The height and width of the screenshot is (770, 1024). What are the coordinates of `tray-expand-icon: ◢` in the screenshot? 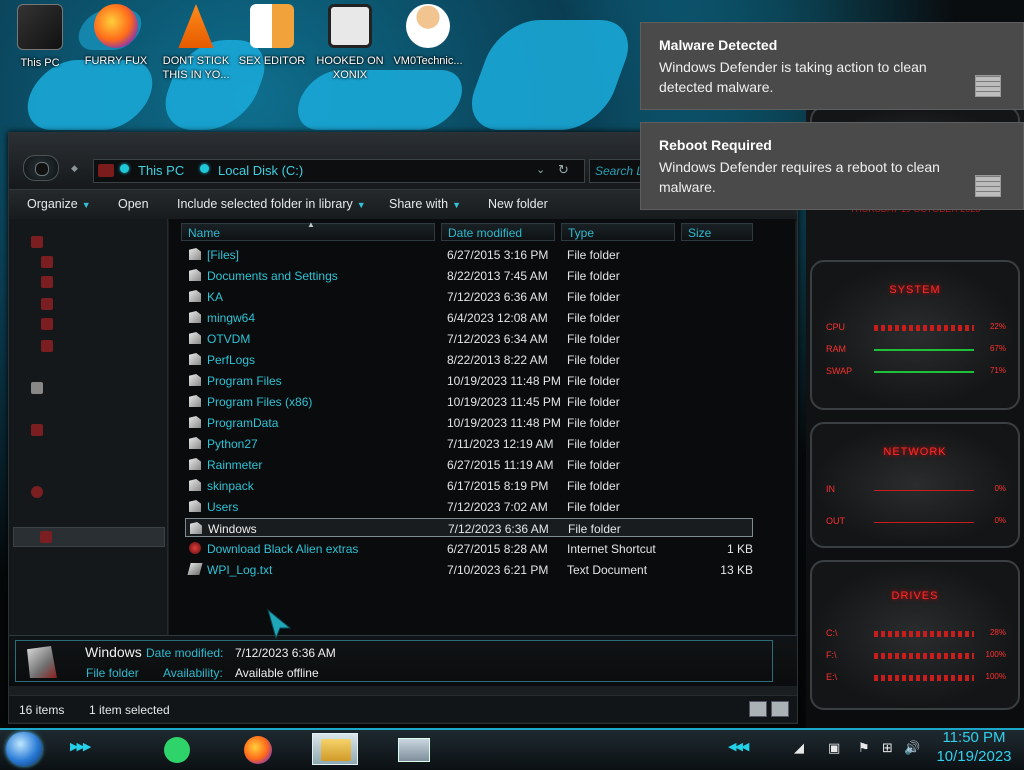 It's located at (799, 748).